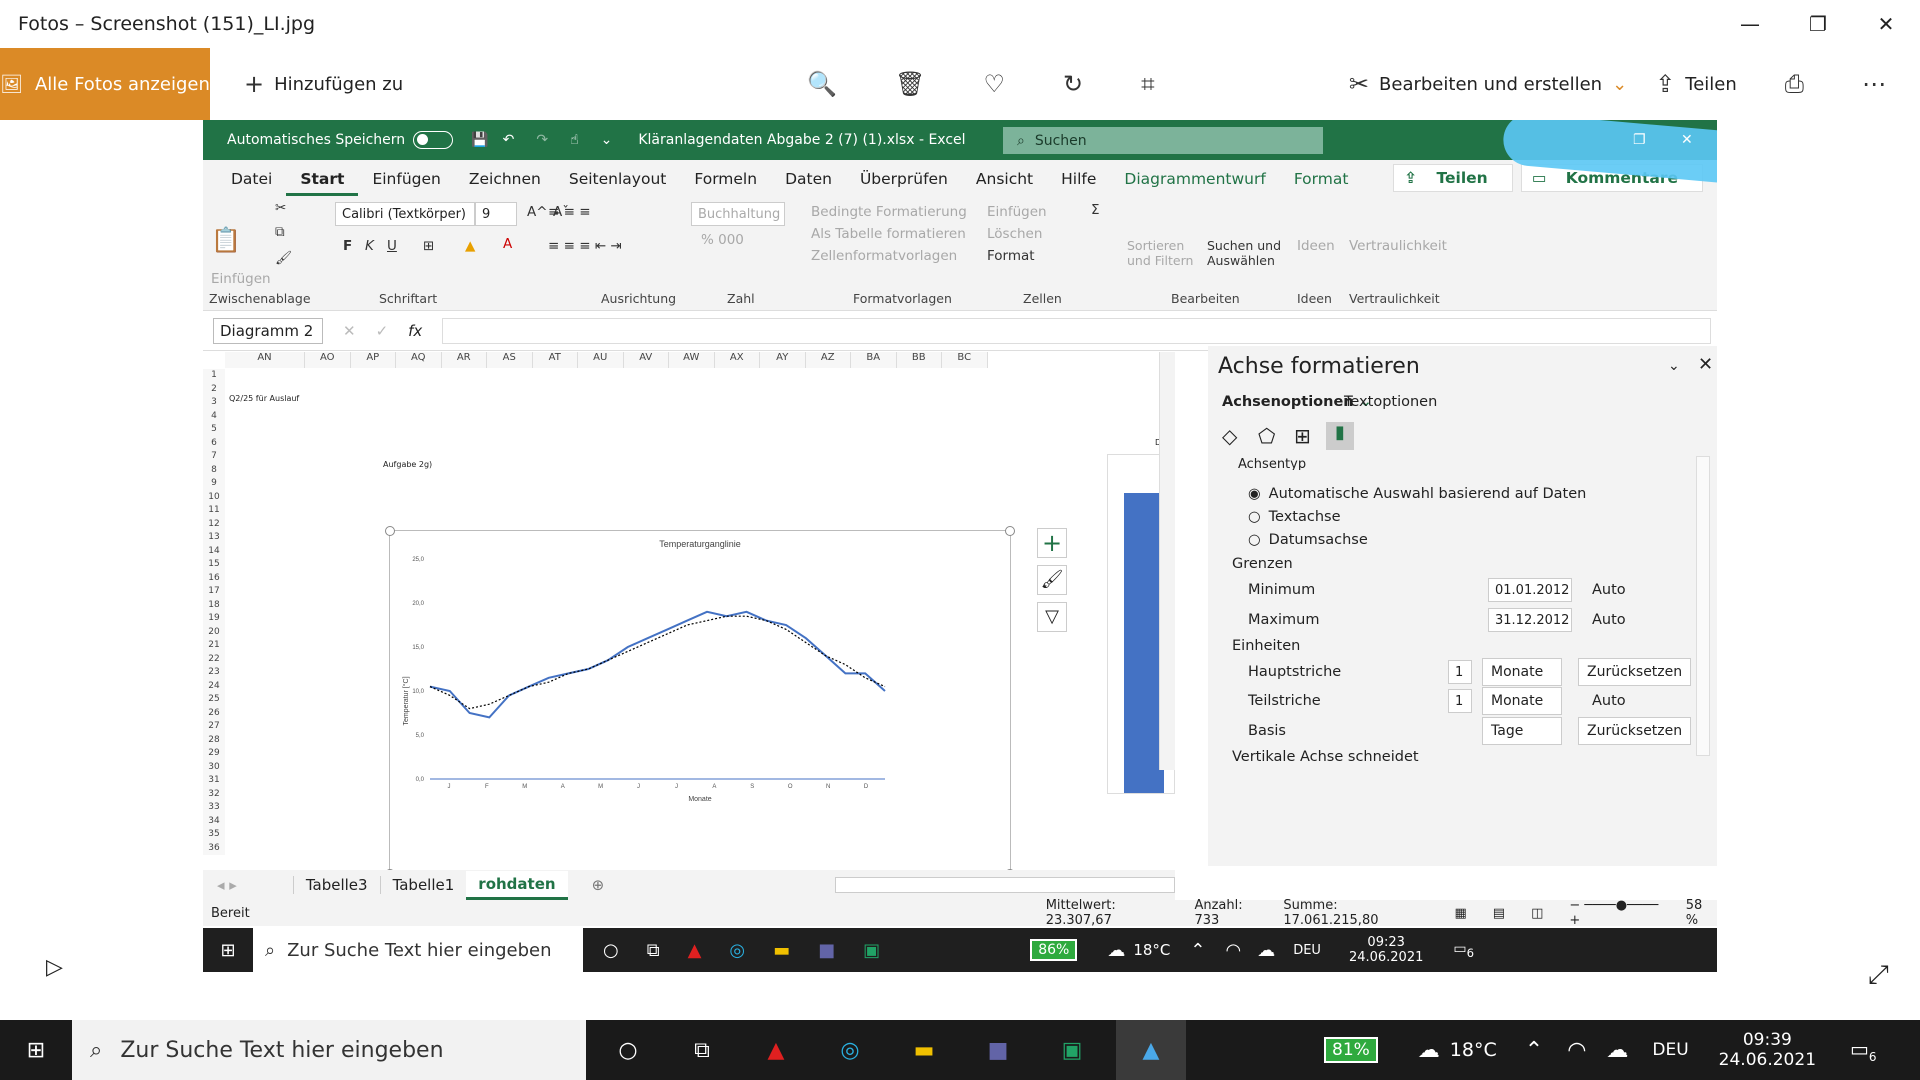  What do you see at coordinates (1073, 84) in the screenshot?
I see `rotate-icon: ↻` at bounding box center [1073, 84].